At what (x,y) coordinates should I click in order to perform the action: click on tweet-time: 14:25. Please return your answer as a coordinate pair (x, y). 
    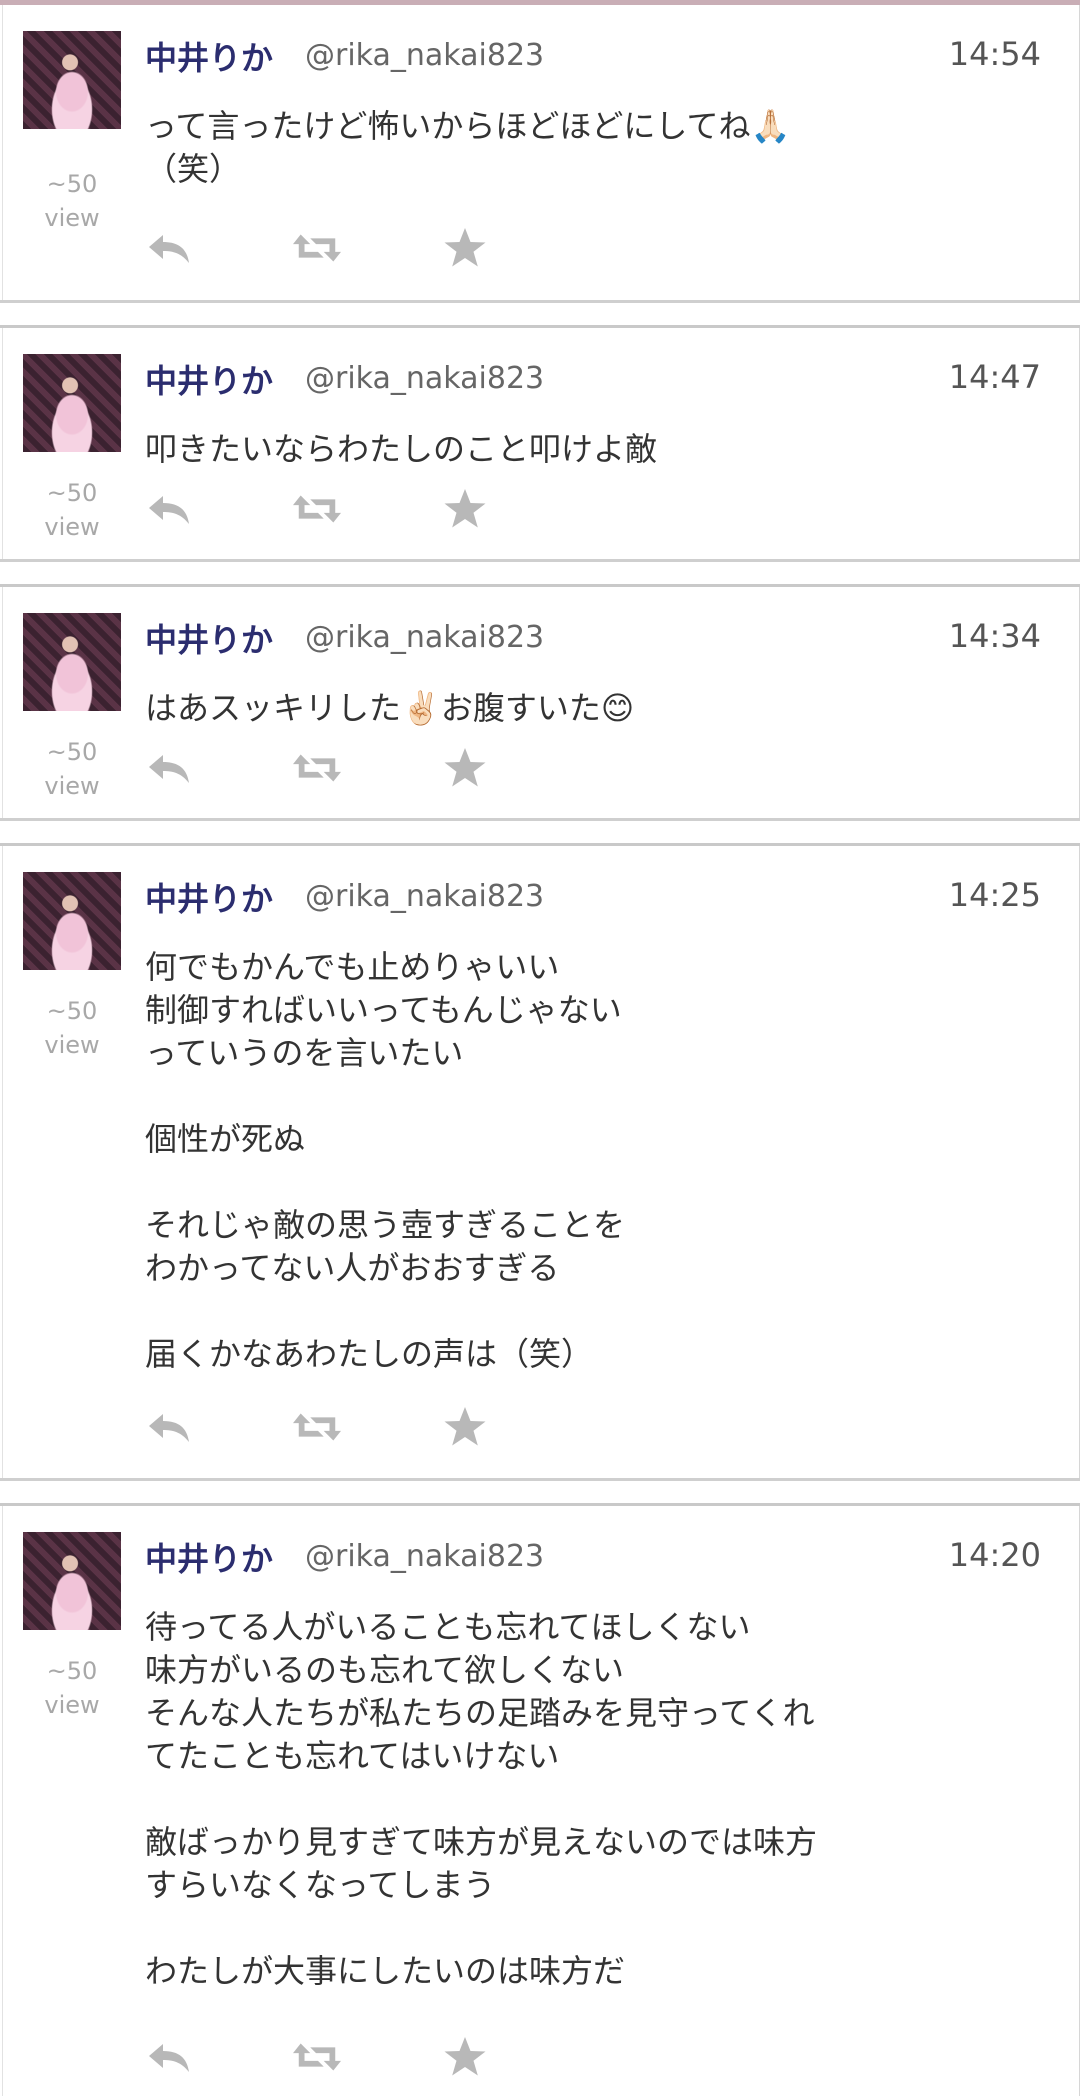
    Looking at the image, I should click on (995, 895).